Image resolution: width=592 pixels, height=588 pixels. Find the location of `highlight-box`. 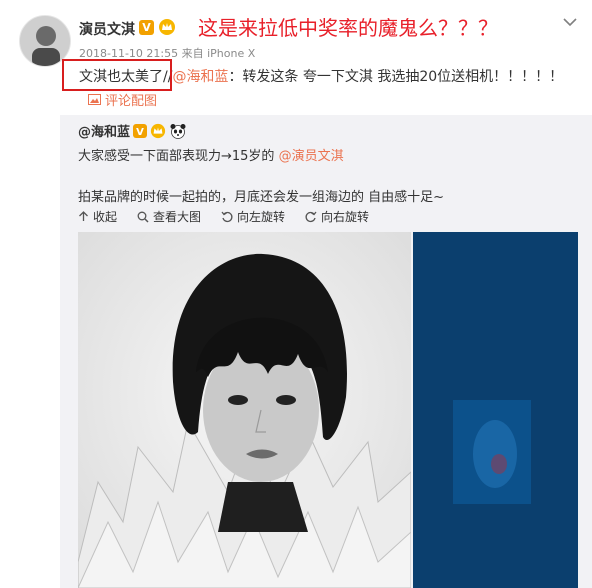

highlight-box is located at coordinates (117, 75).